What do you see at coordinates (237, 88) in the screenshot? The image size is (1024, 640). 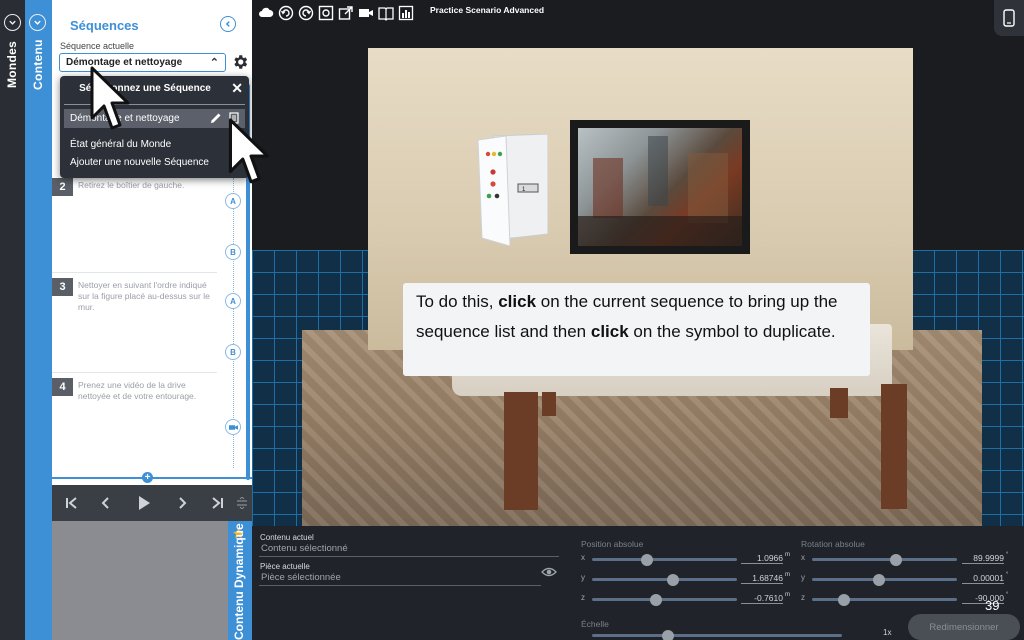 I see `close-icon: ✕` at bounding box center [237, 88].